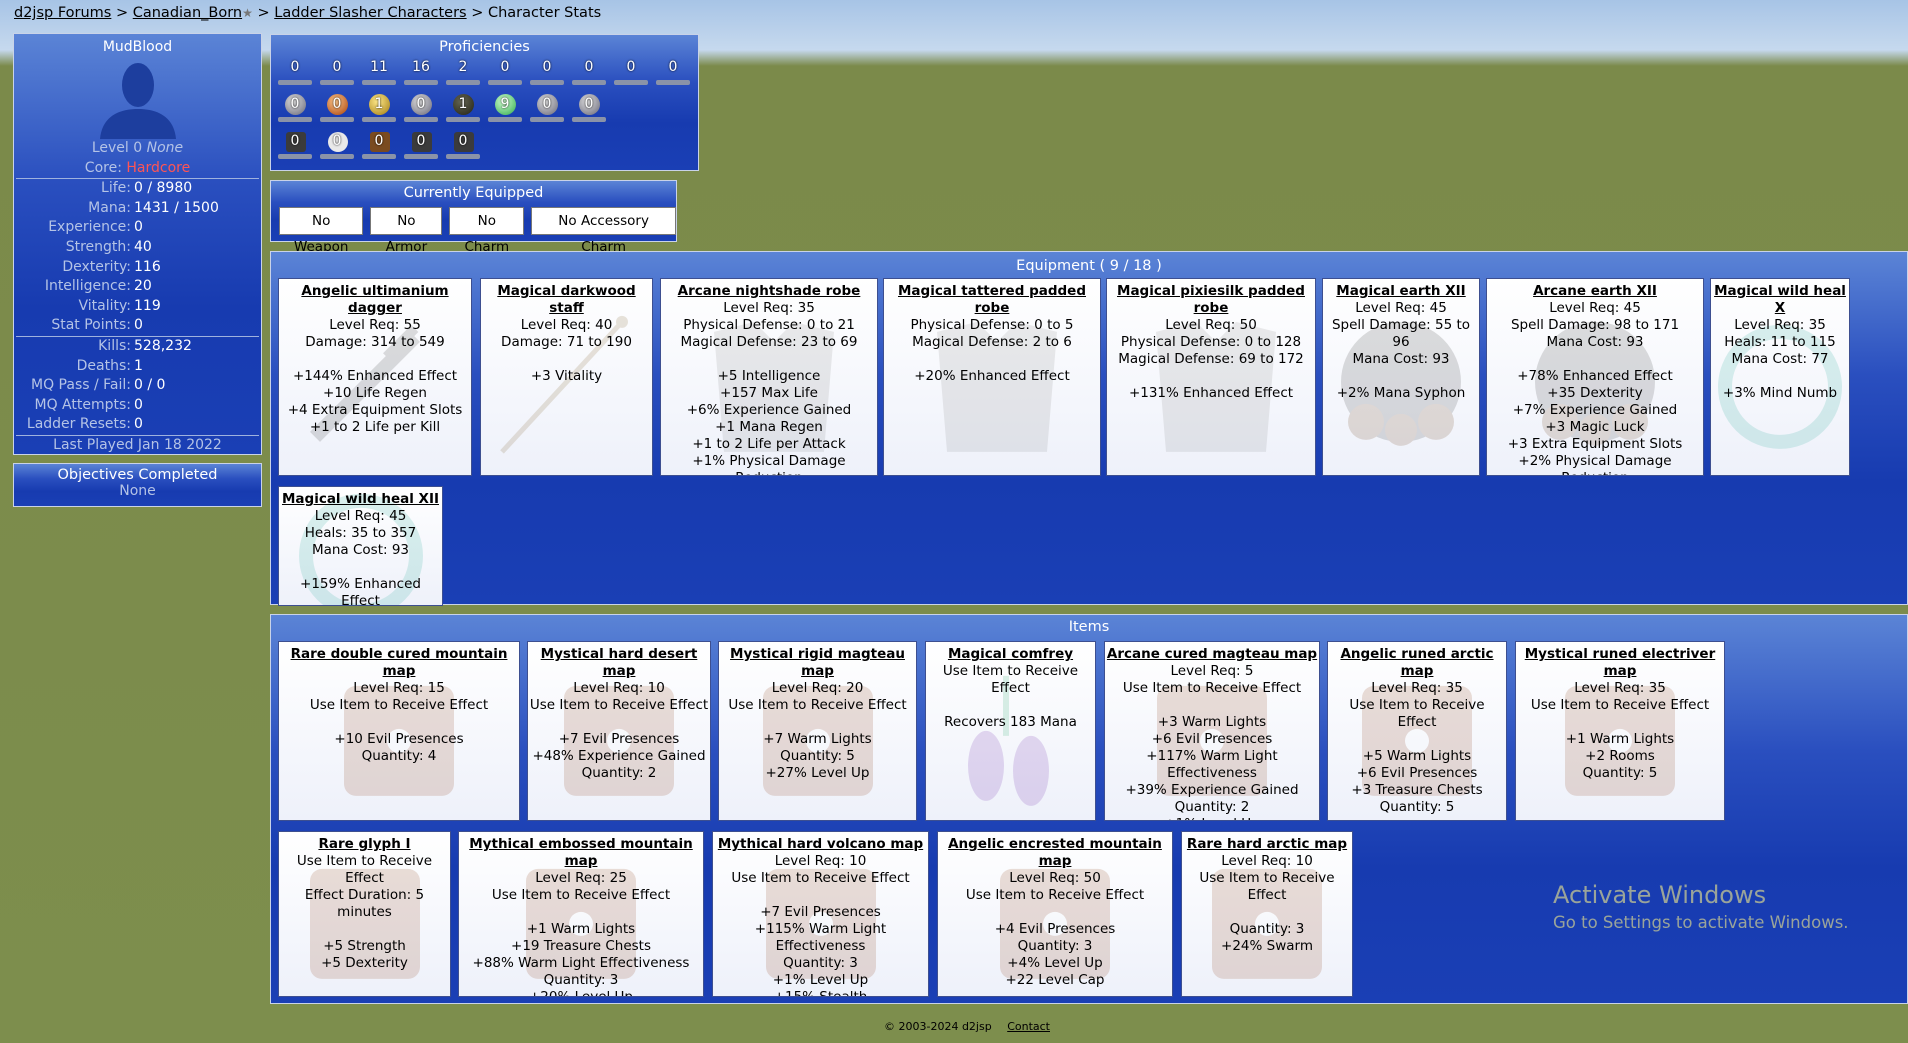  Describe the element at coordinates (1401, 291) in the screenshot. I see `card-title: Magical earth XII` at that location.